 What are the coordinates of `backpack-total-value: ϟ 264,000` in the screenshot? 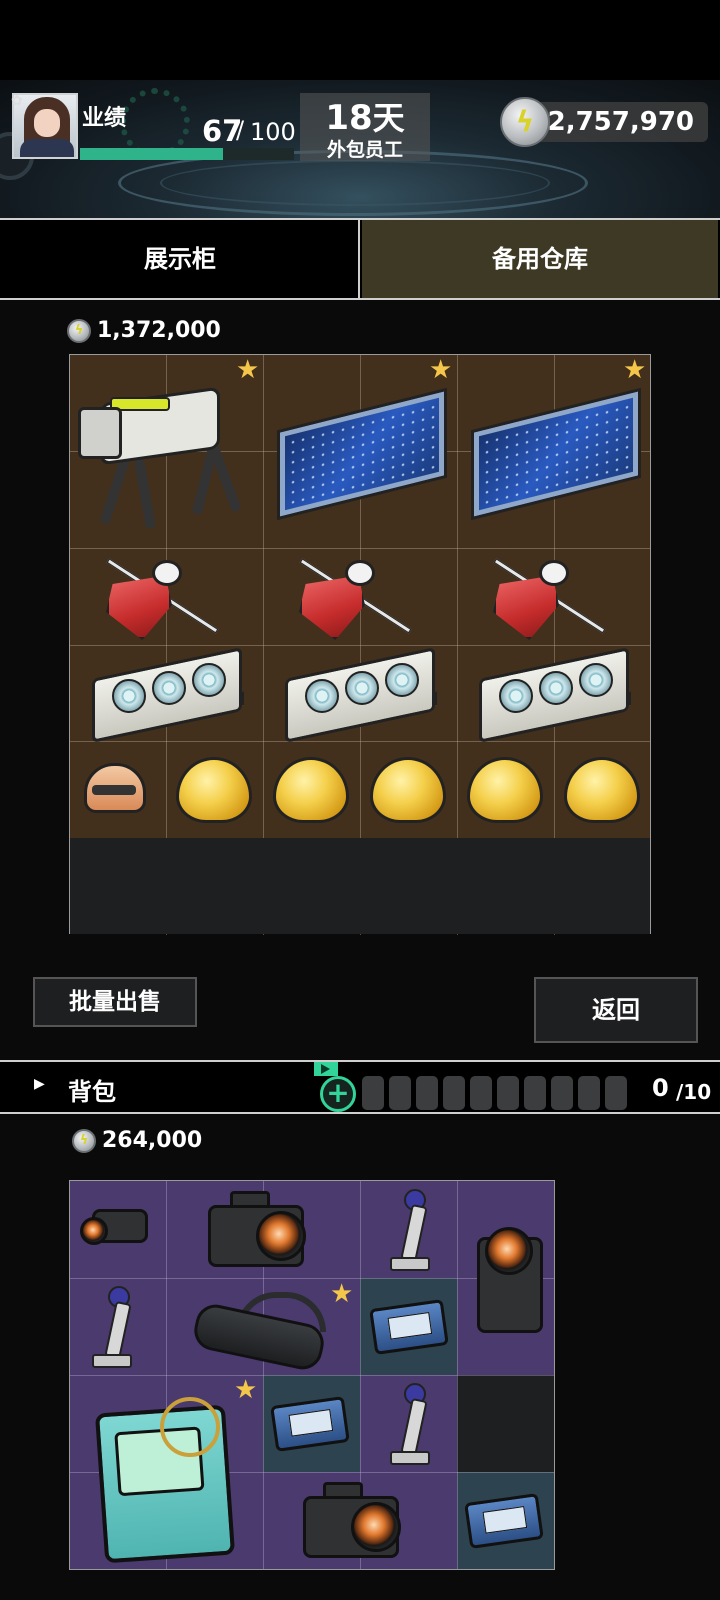 It's located at (137, 1140).